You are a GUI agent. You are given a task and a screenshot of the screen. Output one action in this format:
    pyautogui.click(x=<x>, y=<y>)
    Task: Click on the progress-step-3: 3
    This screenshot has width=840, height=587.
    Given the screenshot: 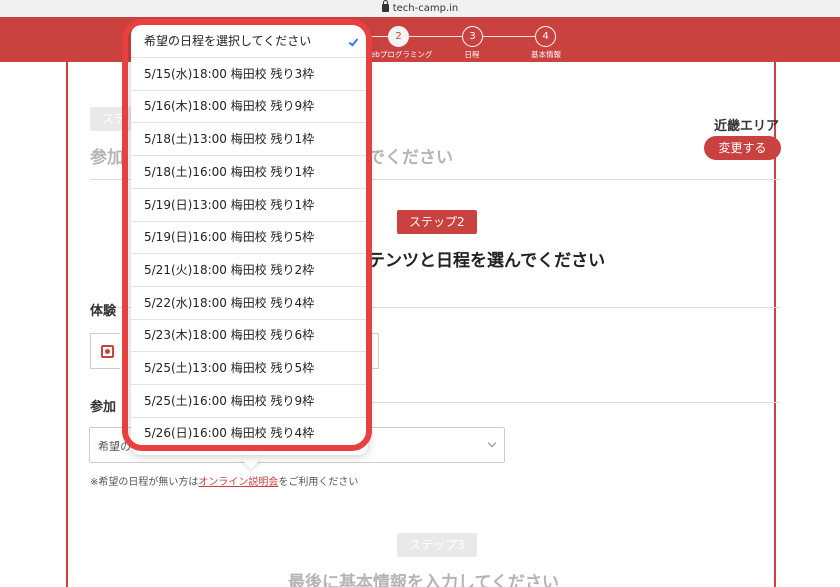 What is the action you would take?
    pyautogui.click(x=472, y=36)
    